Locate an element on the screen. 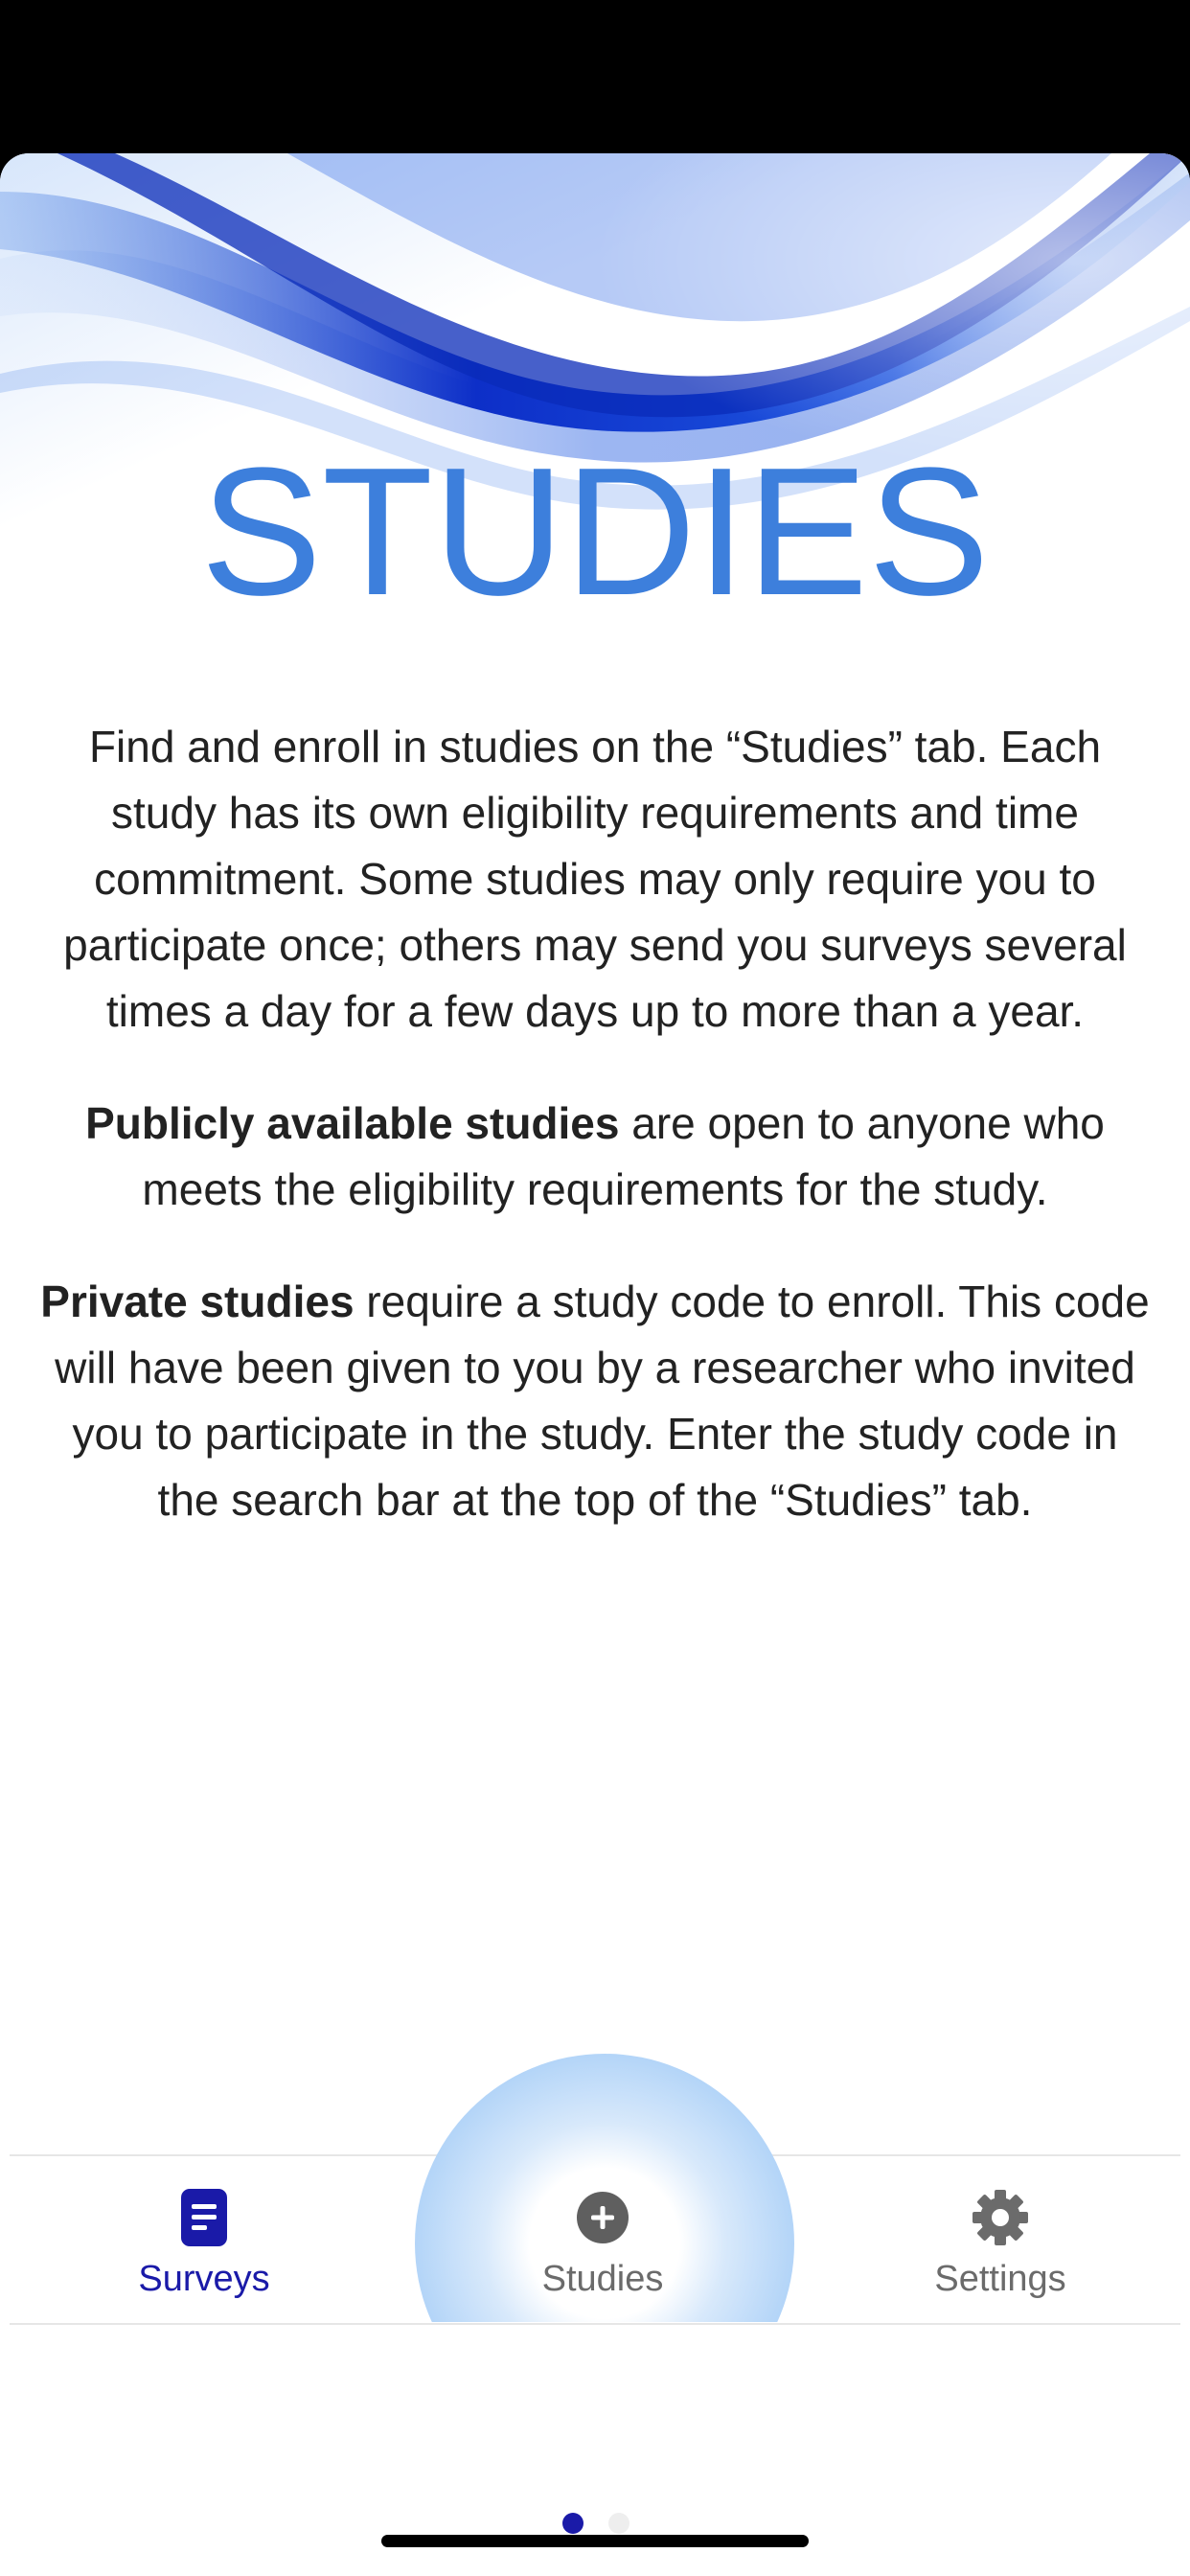 The height and width of the screenshot is (2576, 1190). page-indicator is located at coordinates (595, 2524).